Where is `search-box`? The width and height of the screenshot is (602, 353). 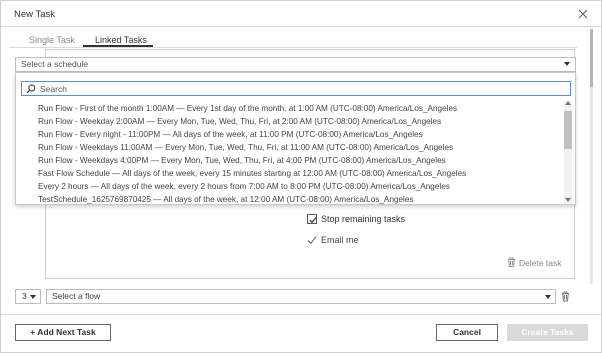 search-box is located at coordinates (296, 88).